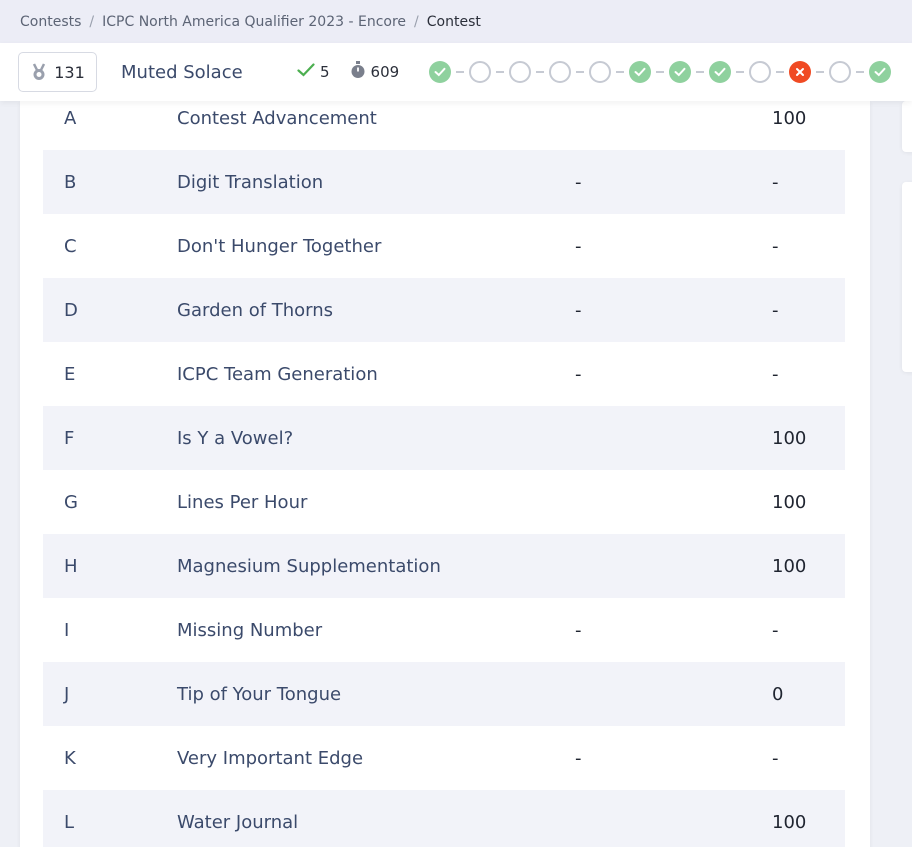 The image size is (912, 847). What do you see at coordinates (71, 310) in the screenshot?
I see `problem-letter: D` at bounding box center [71, 310].